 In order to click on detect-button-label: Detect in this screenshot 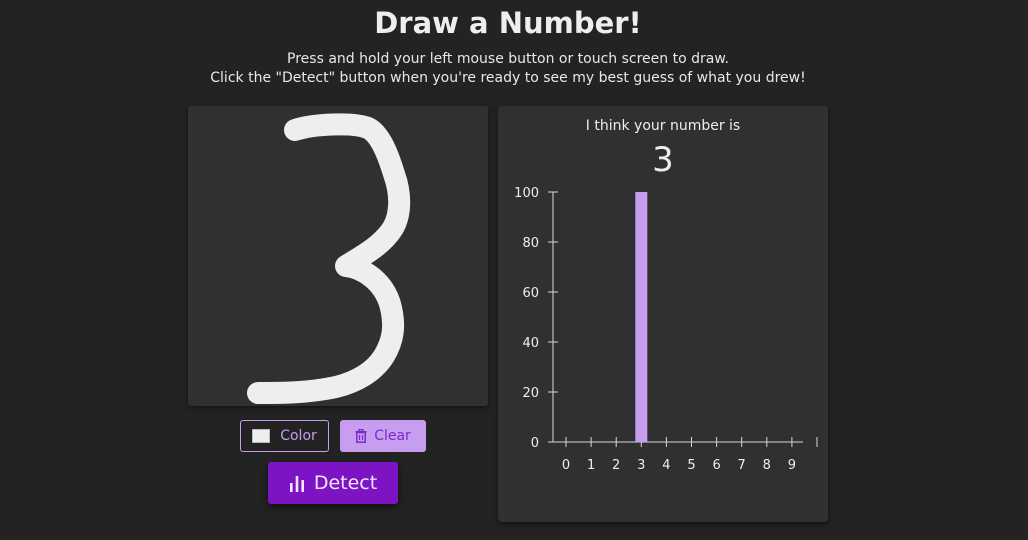, I will do `click(345, 483)`.